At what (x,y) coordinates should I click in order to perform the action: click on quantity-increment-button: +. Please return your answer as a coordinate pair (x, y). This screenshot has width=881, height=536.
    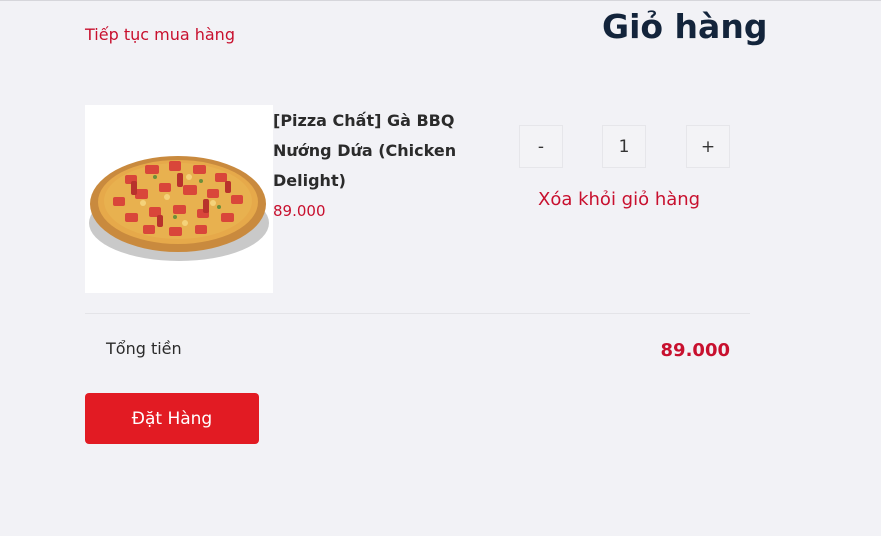
    Looking at the image, I should click on (708, 146).